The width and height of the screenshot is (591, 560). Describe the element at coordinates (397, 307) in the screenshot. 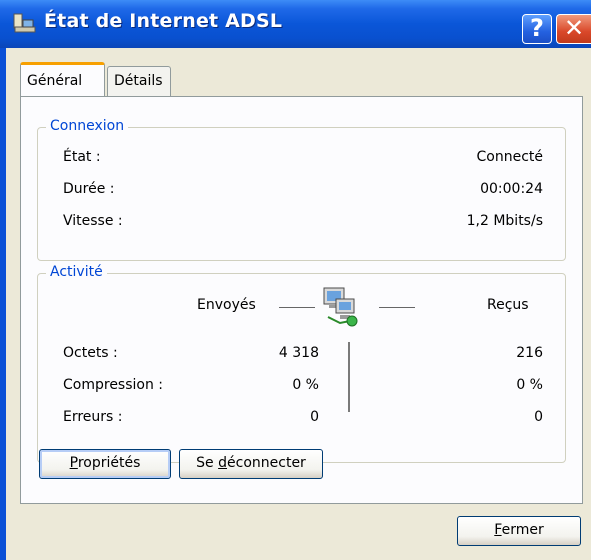

I see `received-separator-line` at that location.